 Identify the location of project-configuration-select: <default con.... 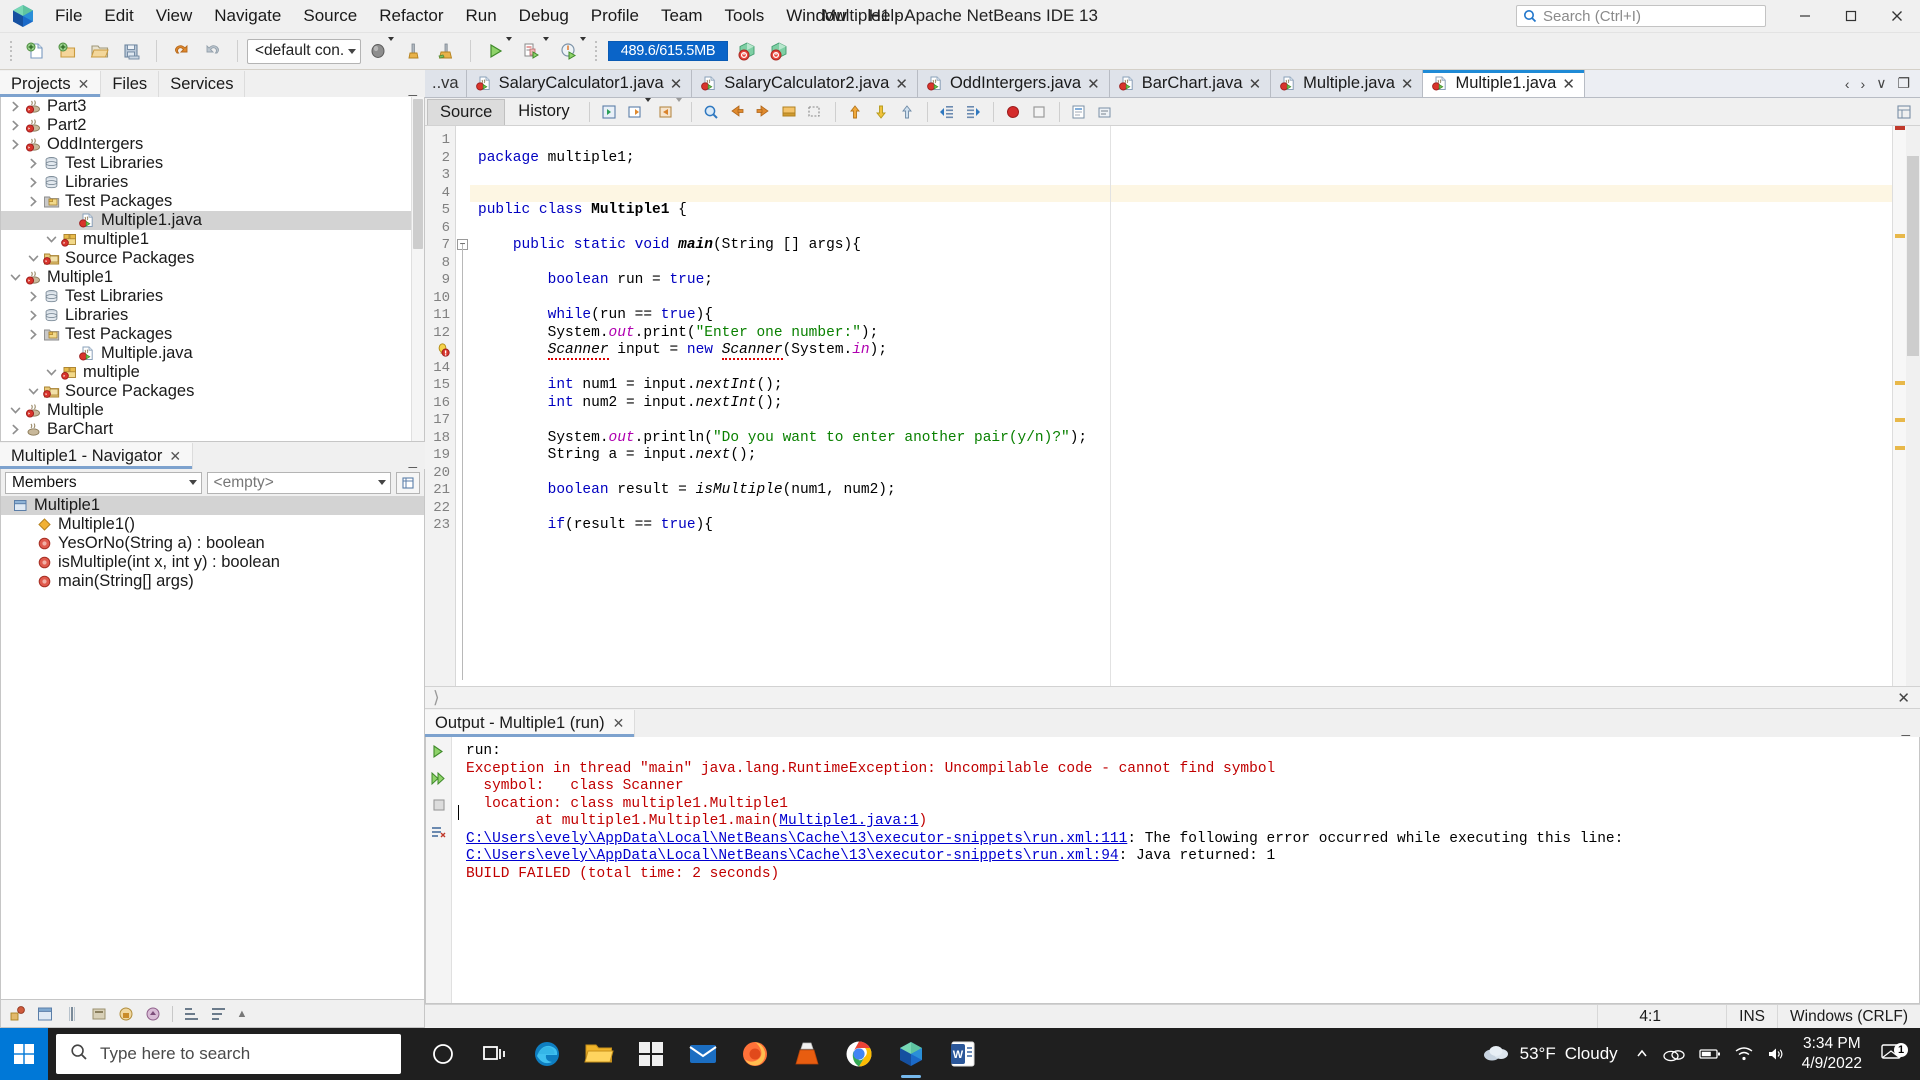
(304, 51).